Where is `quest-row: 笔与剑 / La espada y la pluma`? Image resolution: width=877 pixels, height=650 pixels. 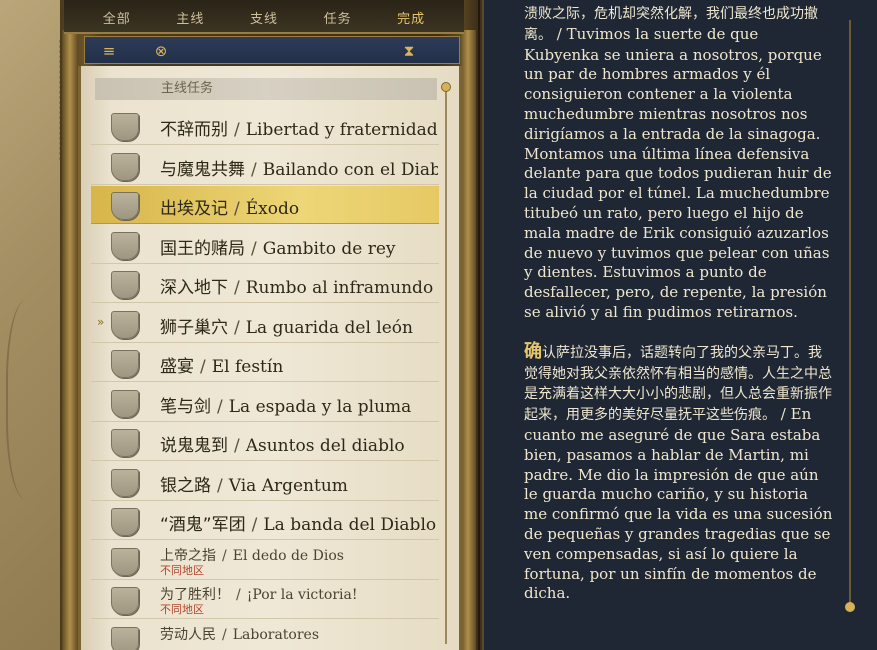 quest-row: 笔与剑 / La espada y la pluma is located at coordinates (265, 403).